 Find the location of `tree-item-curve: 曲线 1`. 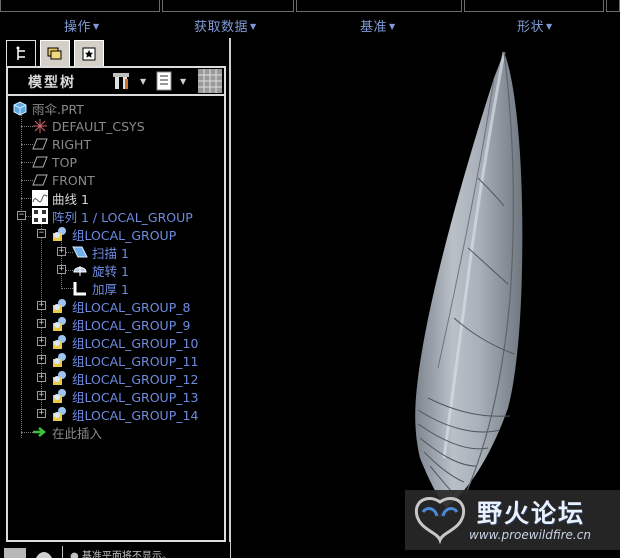

tree-item-curve: 曲线 1 is located at coordinates (60, 198).